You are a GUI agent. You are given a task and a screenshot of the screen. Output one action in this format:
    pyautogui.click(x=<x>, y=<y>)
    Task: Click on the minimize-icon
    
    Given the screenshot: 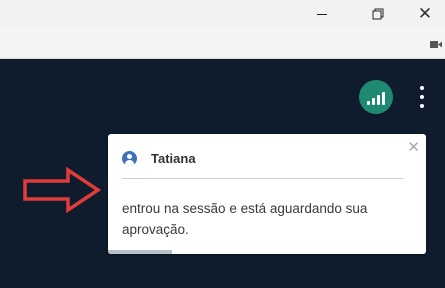 What is the action you would take?
    pyautogui.click(x=322, y=14)
    